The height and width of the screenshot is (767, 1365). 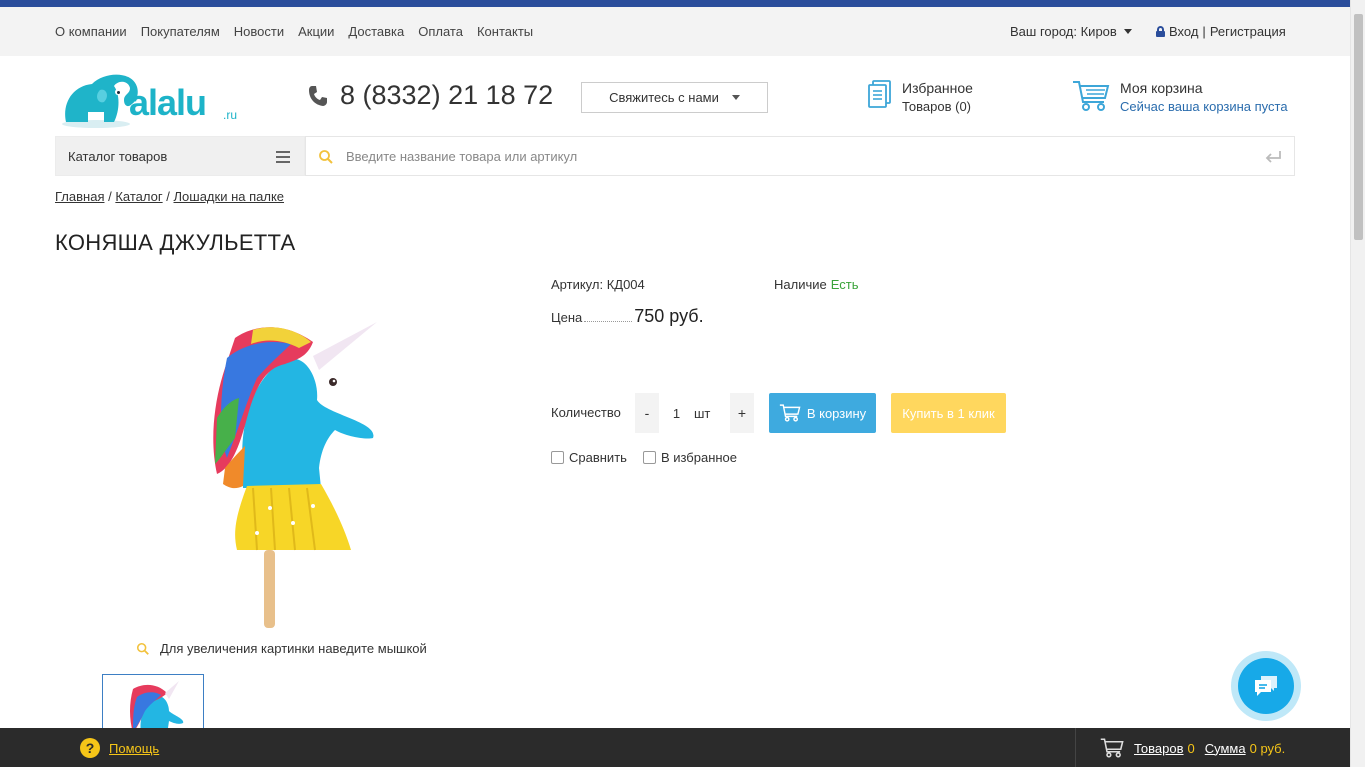 I want to click on nav-link-delivery: Доставка, so click(x=376, y=31).